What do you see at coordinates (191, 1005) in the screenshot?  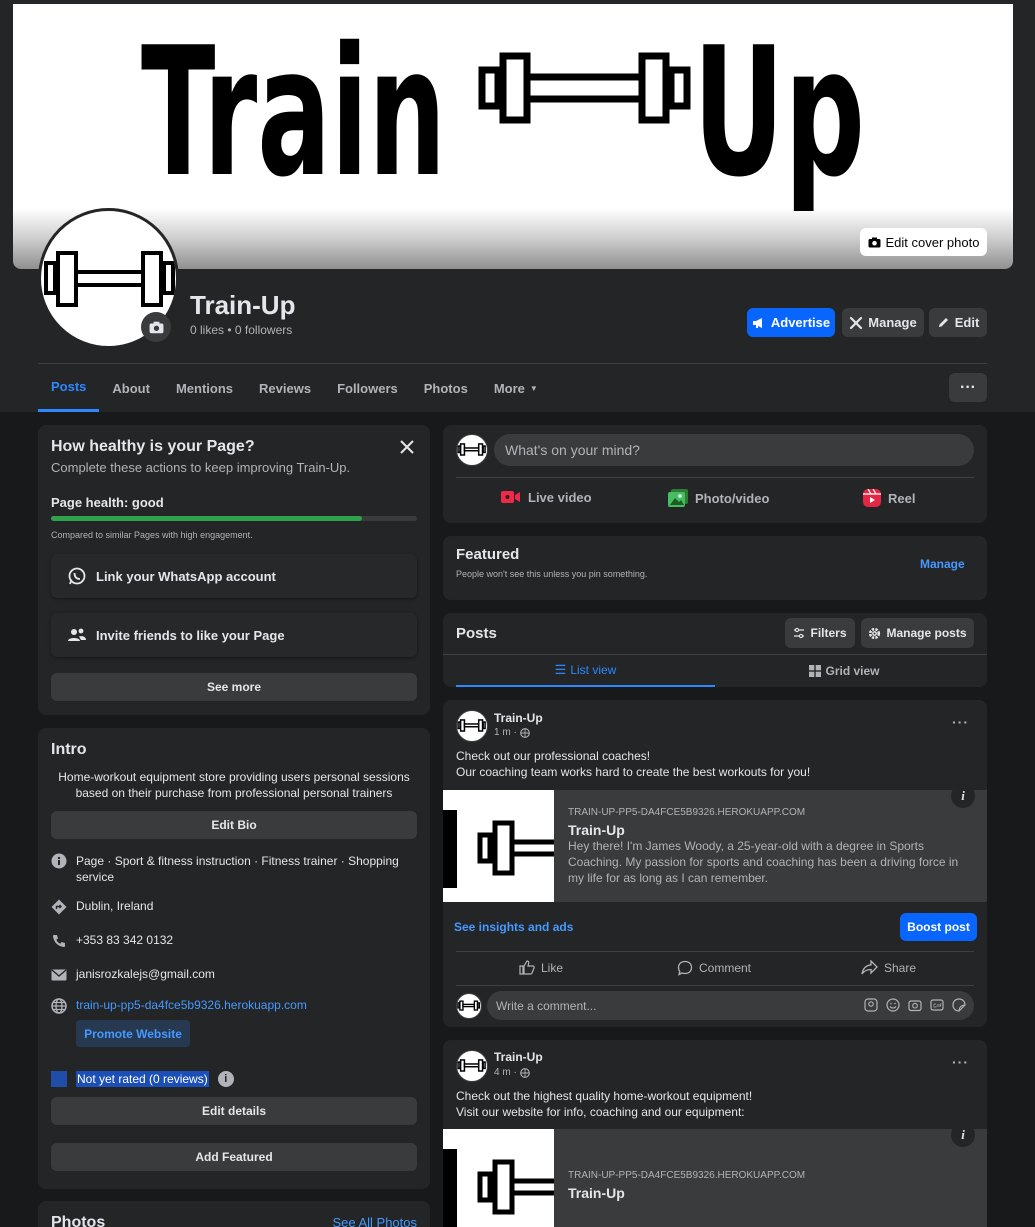 I see `intro-website-link: train-up-pp5-da4fce5b9326.herokuapp.com` at bounding box center [191, 1005].